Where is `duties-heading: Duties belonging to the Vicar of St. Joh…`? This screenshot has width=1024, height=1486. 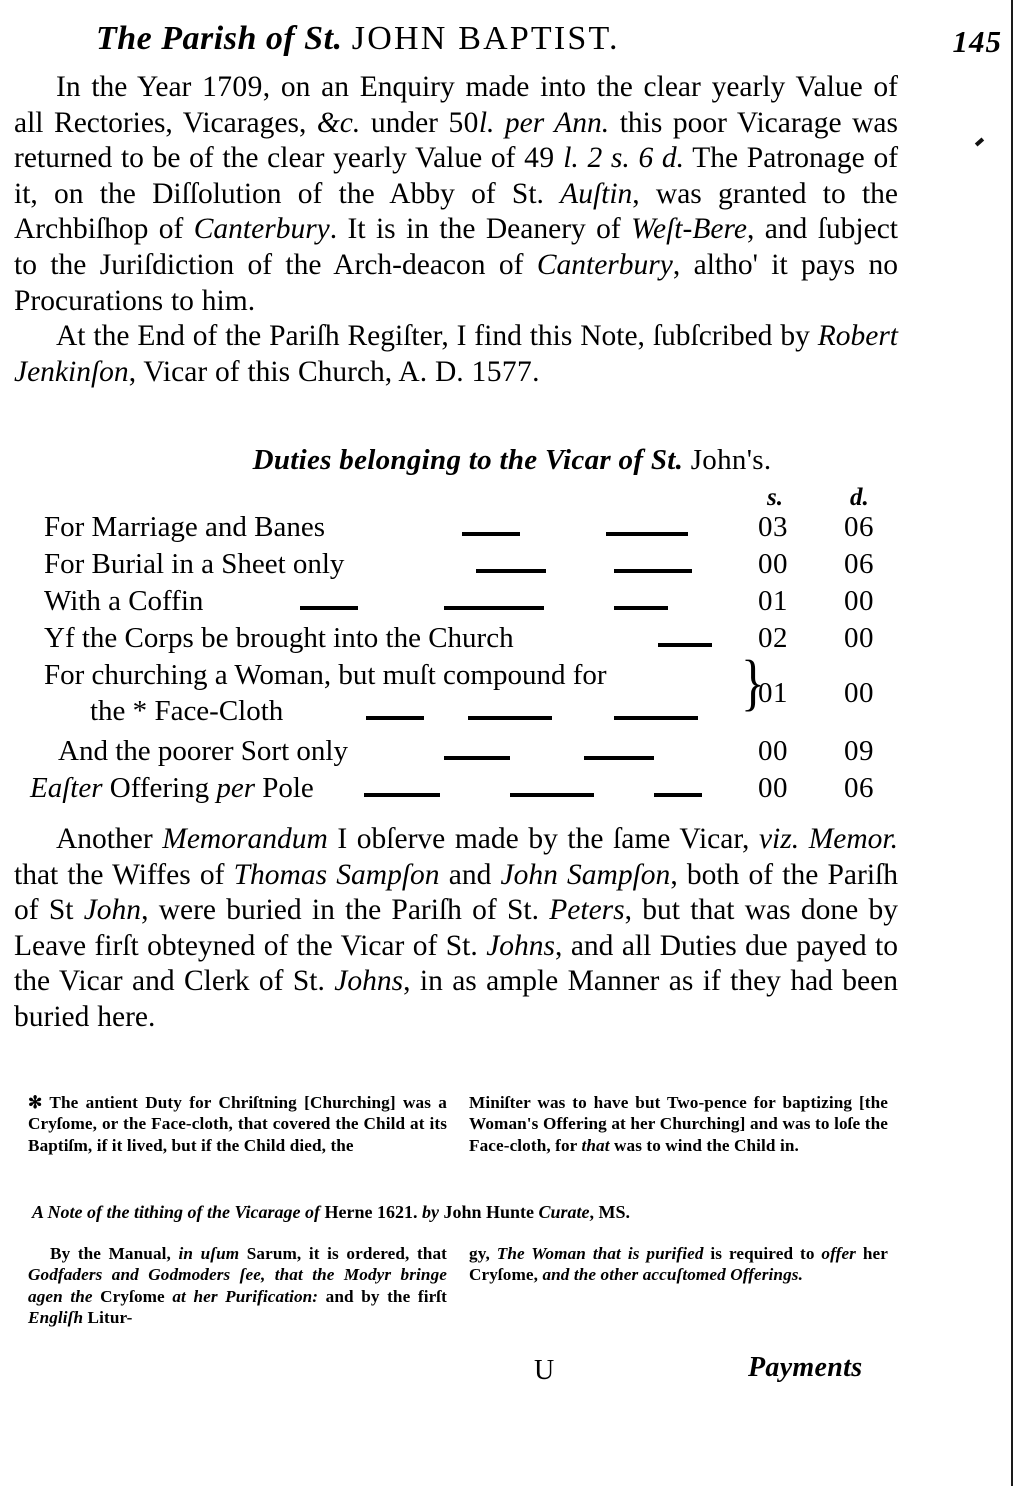 duties-heading: Duties belonging to the Vicar of St. Joh… is located at coordinates (512, 460).